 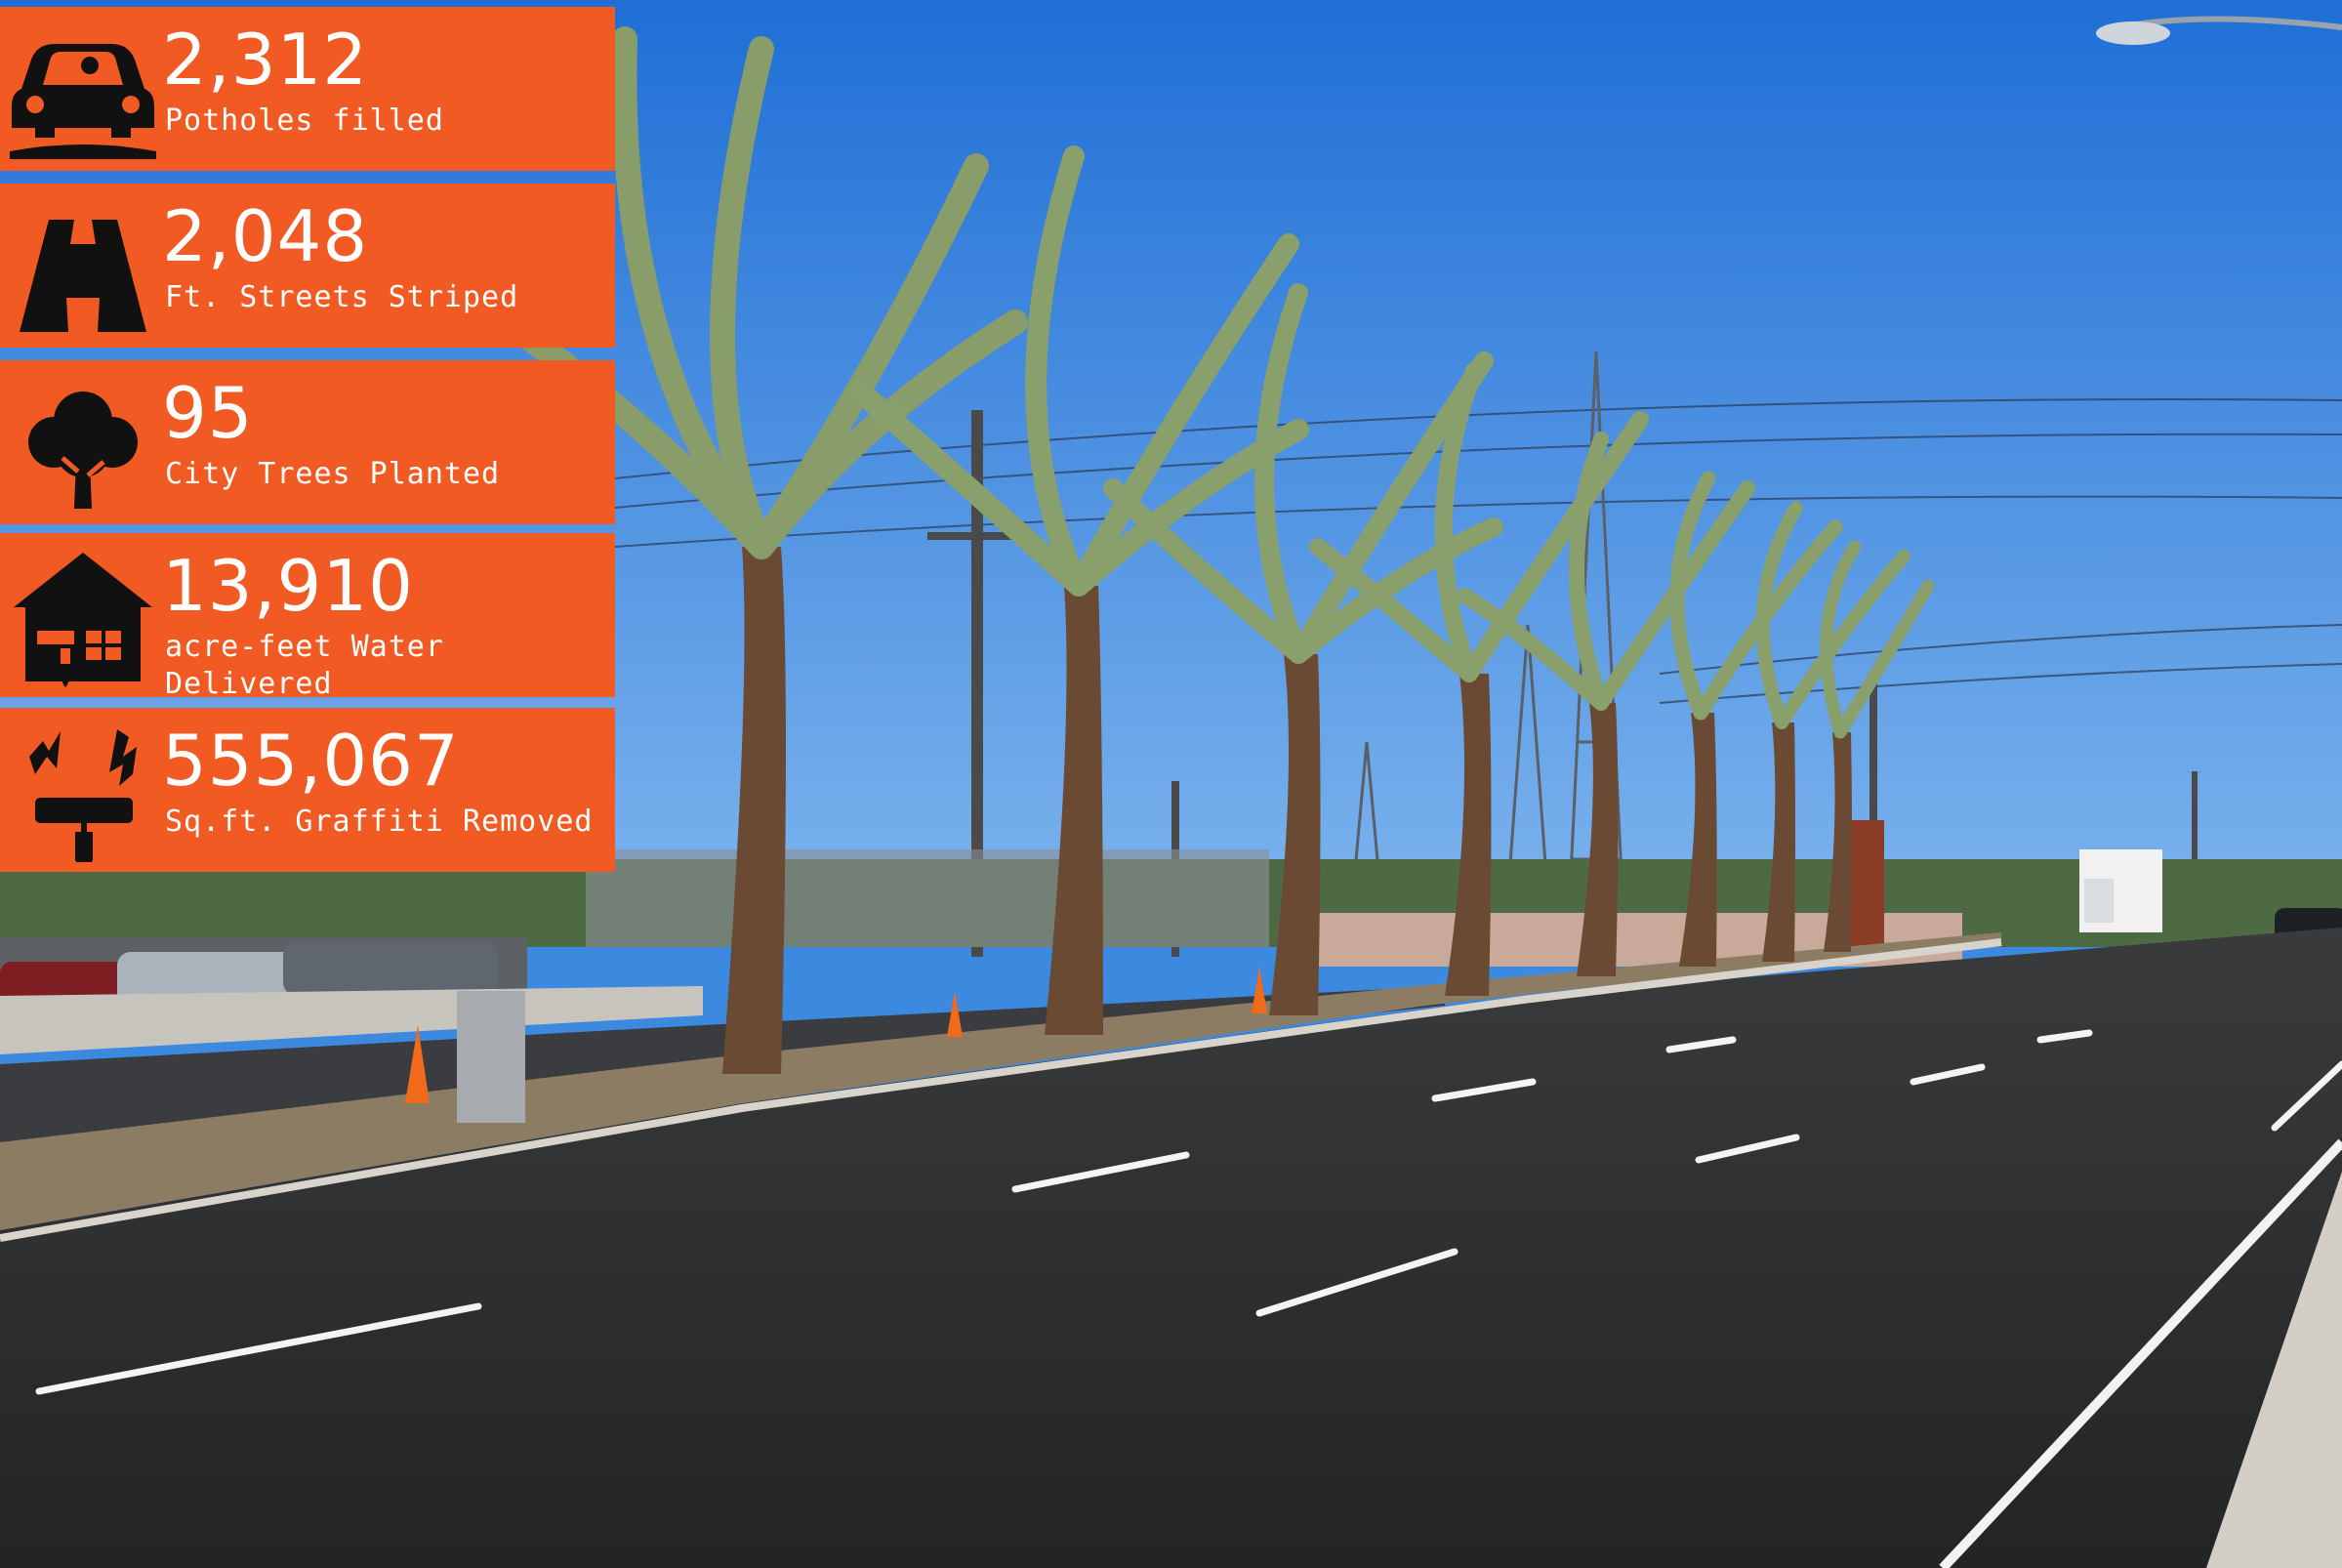 I want to click on stat-water: 13,910 acre-feet Water Delivered, so click(x=307, y=617).